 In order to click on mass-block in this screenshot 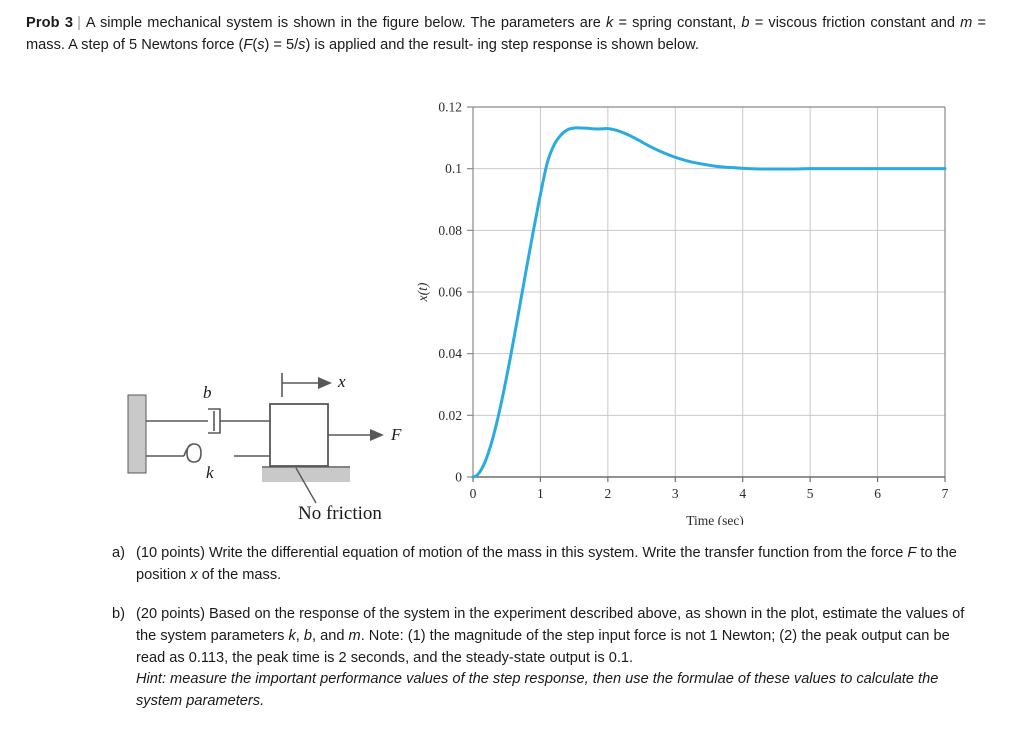, I will do `click(299, 435)`.